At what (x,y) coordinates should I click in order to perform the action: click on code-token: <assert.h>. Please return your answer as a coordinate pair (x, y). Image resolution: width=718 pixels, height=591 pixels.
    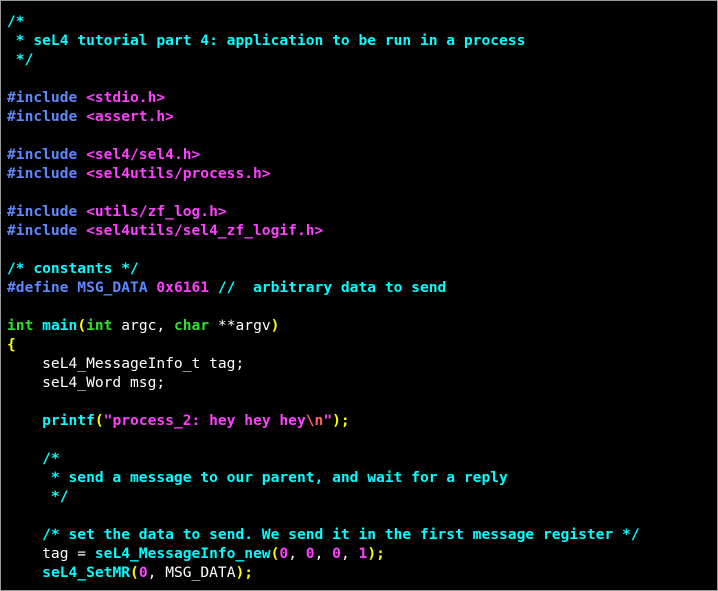
    Looking at the image, I should click on (130, 116).